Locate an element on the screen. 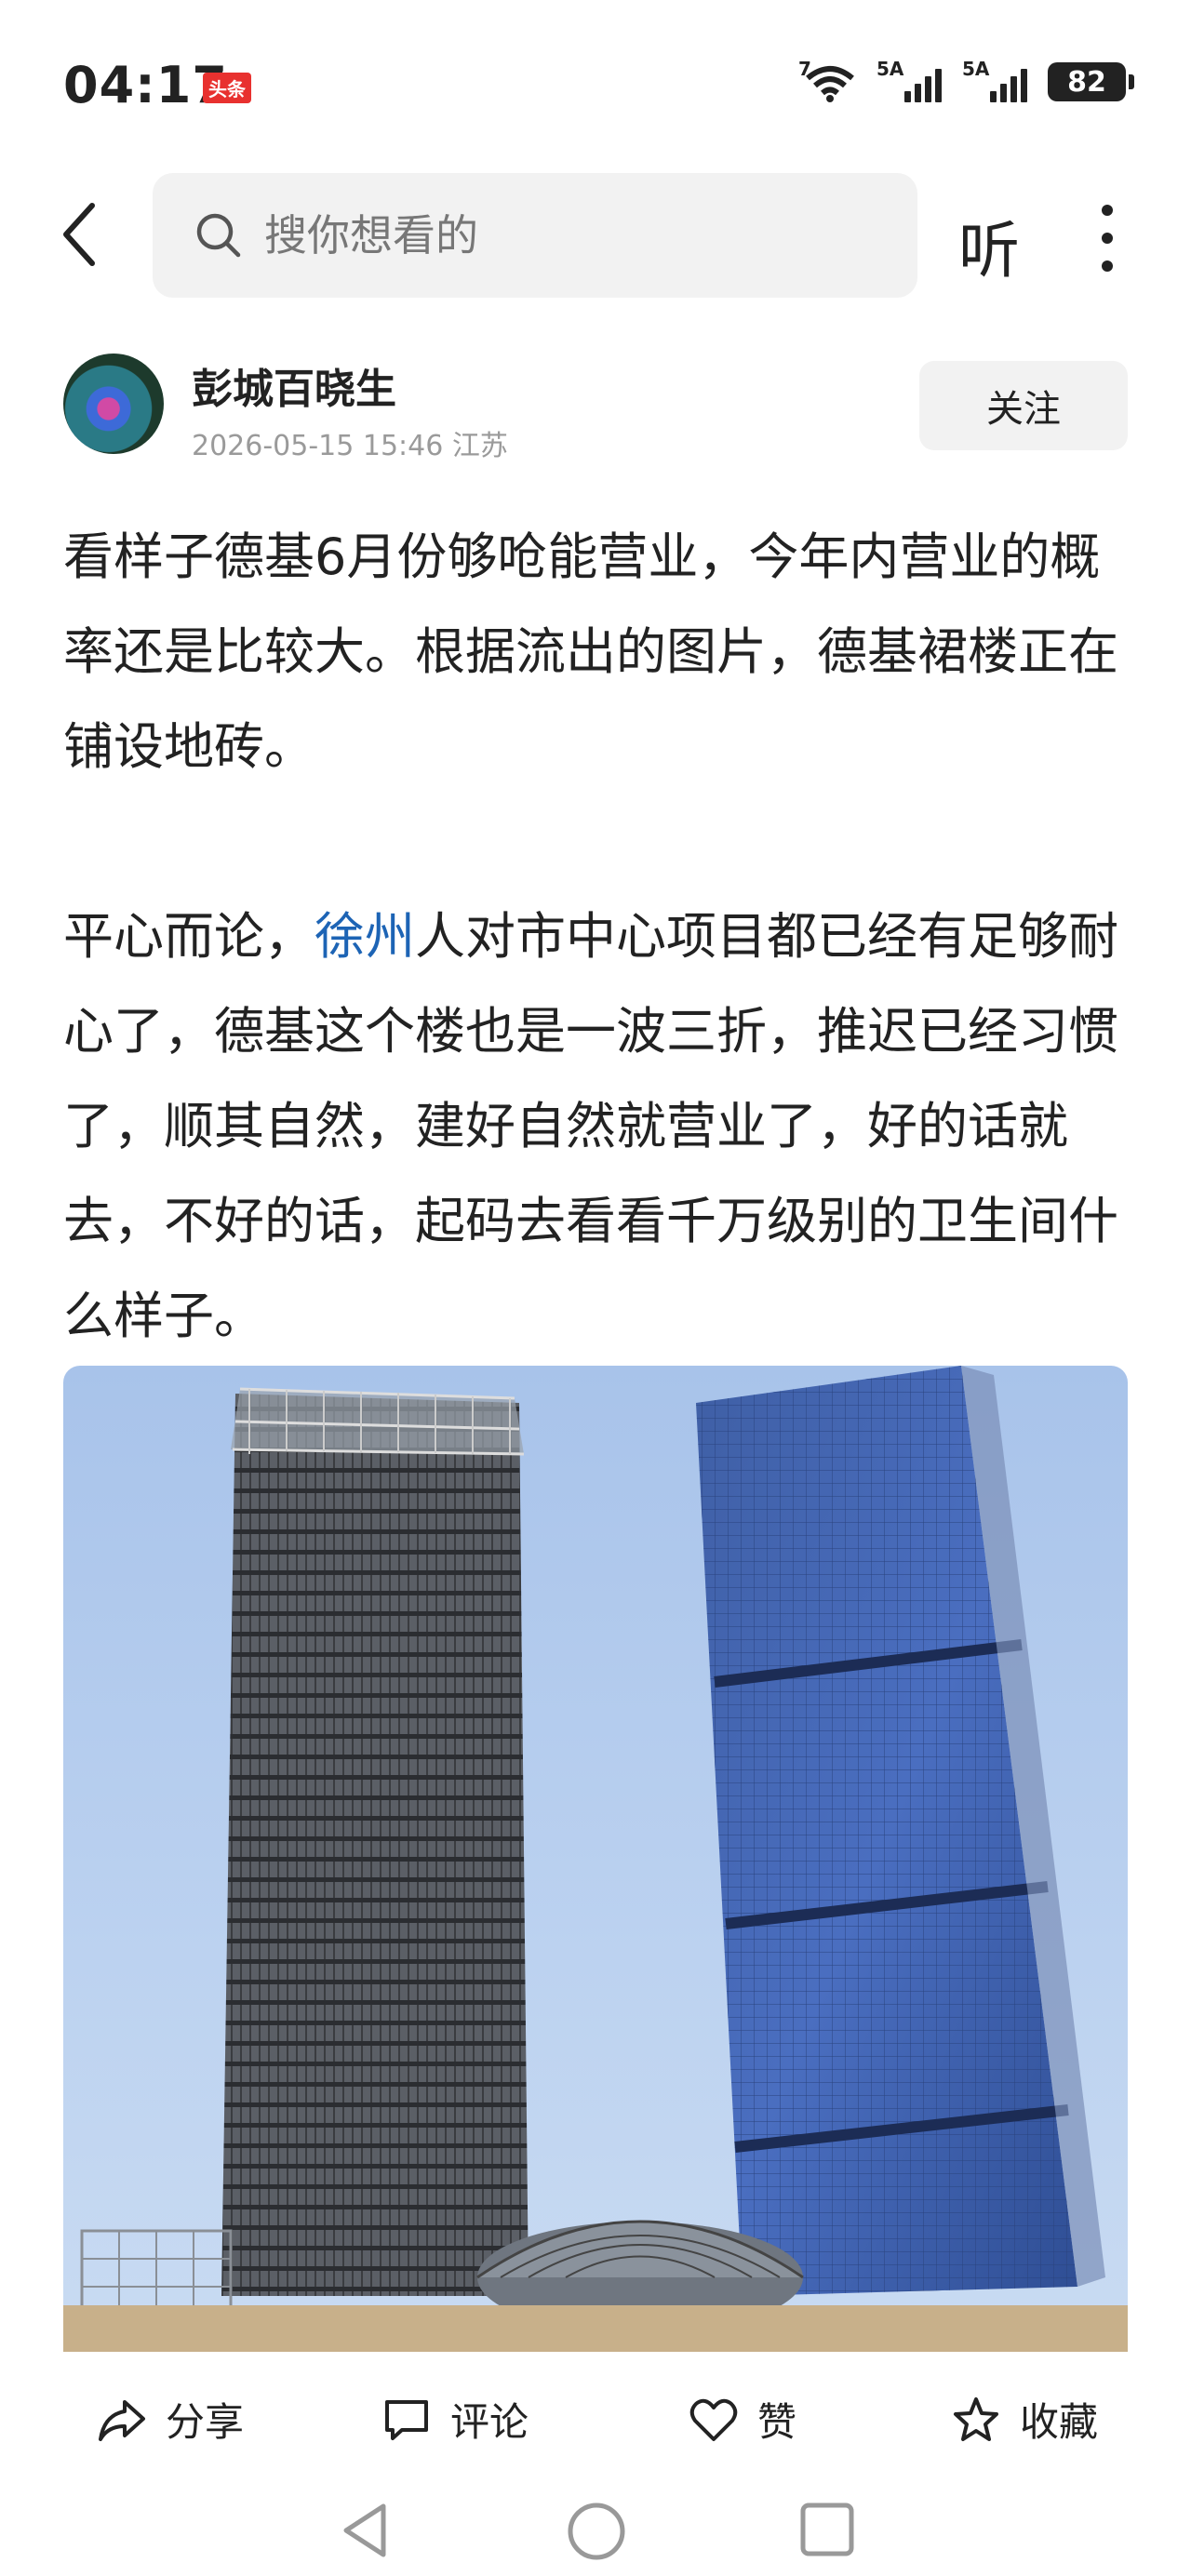 The image size is (1191, 2576). bottom-action-bar: 分享 评论 赞 收藏 is located at coordinates (595, 2417).